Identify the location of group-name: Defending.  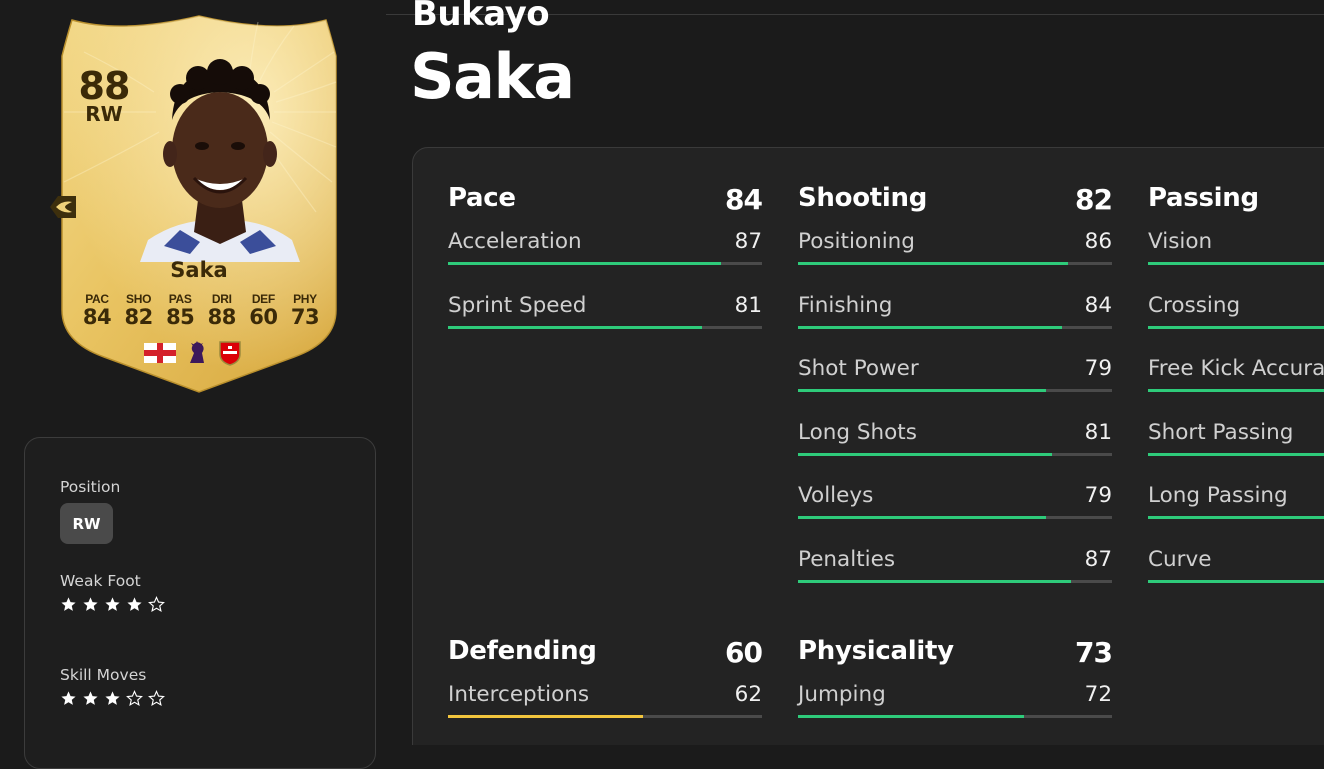
(522, 651).